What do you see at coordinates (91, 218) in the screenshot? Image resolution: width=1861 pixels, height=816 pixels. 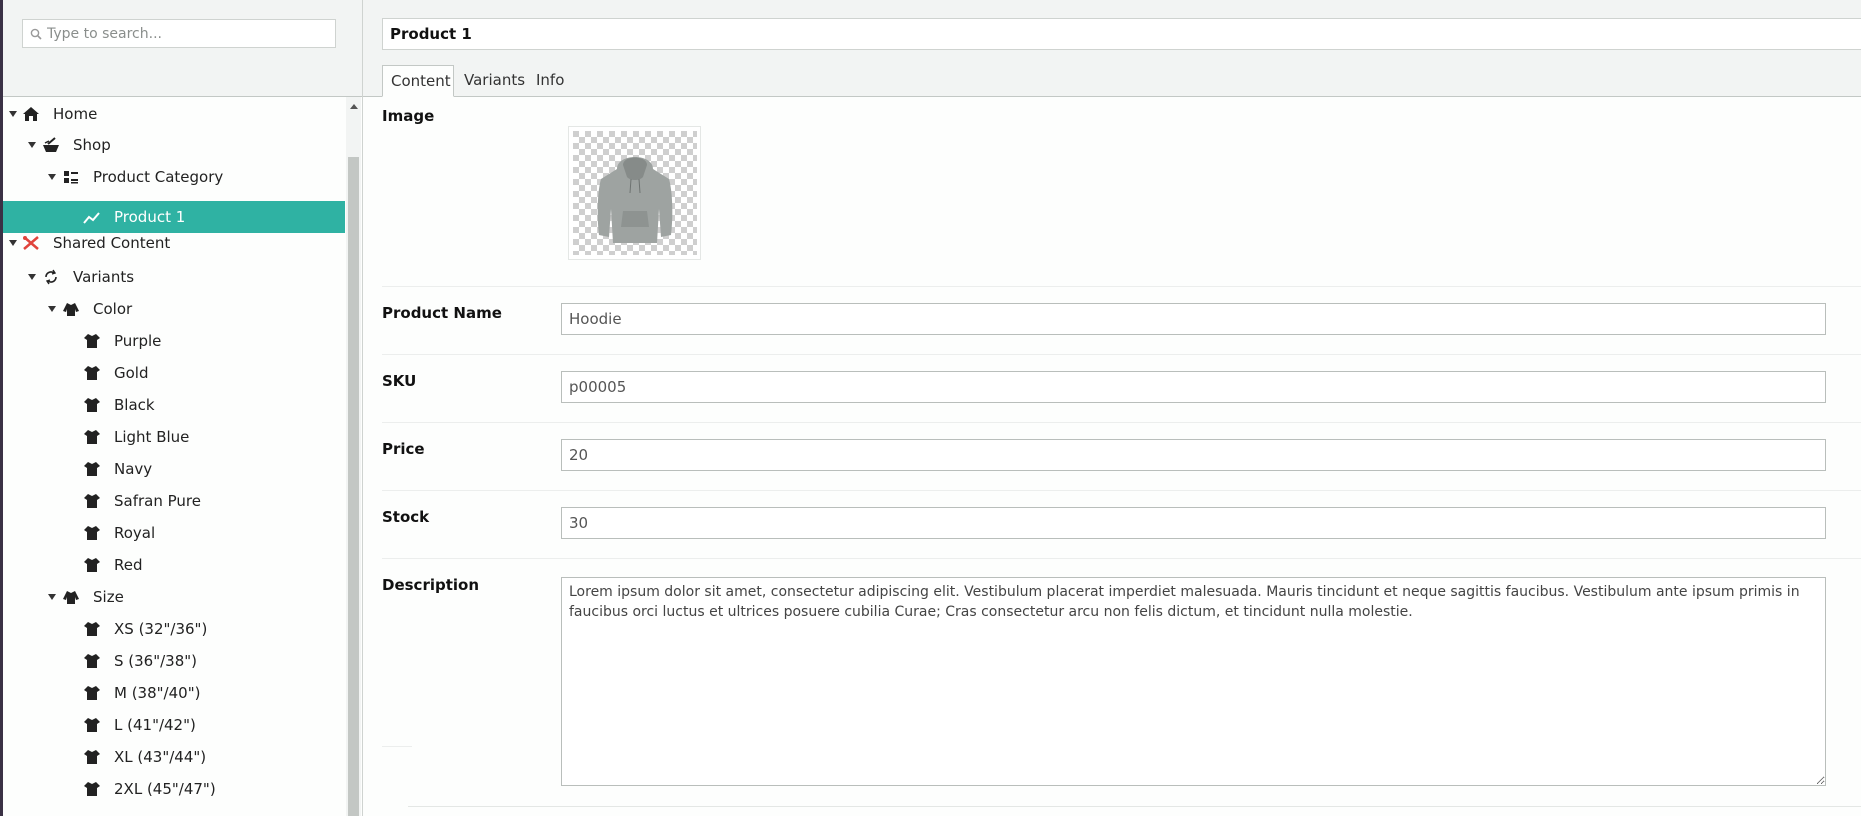 I see `product-trend-icon` at bounding box center [91, 218].